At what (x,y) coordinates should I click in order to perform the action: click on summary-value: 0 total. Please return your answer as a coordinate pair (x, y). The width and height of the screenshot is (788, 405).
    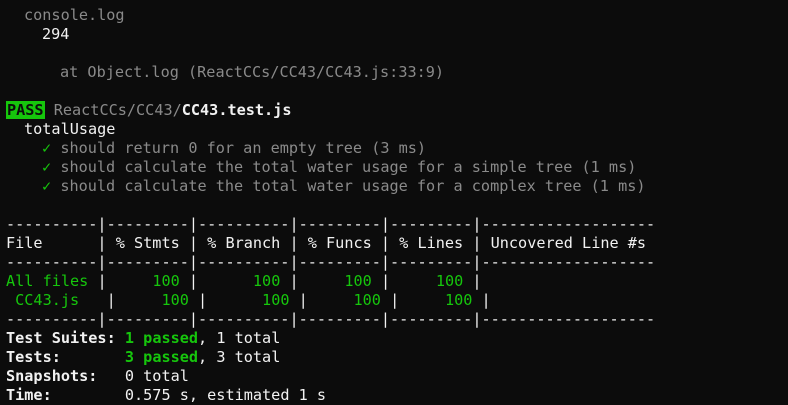
    Looking at the image, I should click on (156, 376).